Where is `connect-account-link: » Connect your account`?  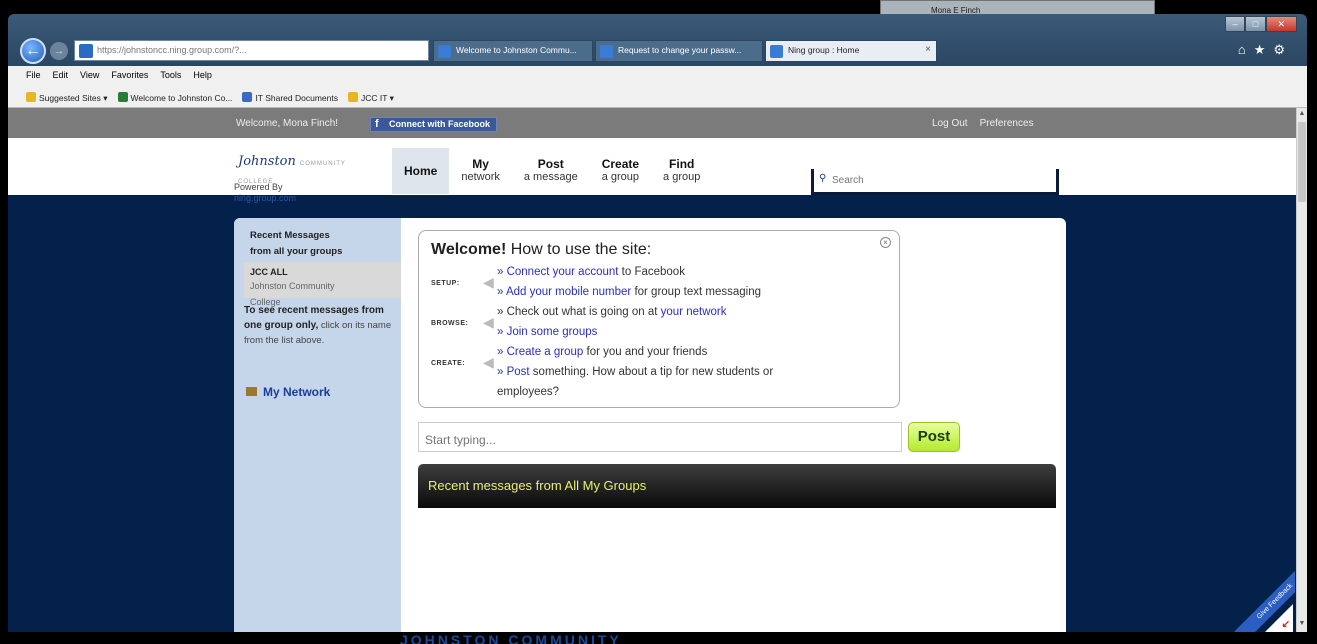
connect-account-link: » Connect your account is located at coordinates (557, 272).